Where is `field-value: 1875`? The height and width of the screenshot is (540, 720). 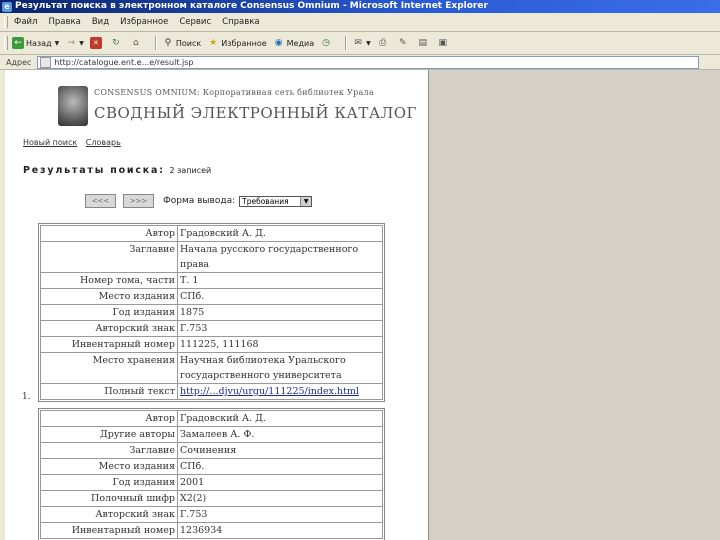 field-value: 1875 is located at coordinates (280, 312).